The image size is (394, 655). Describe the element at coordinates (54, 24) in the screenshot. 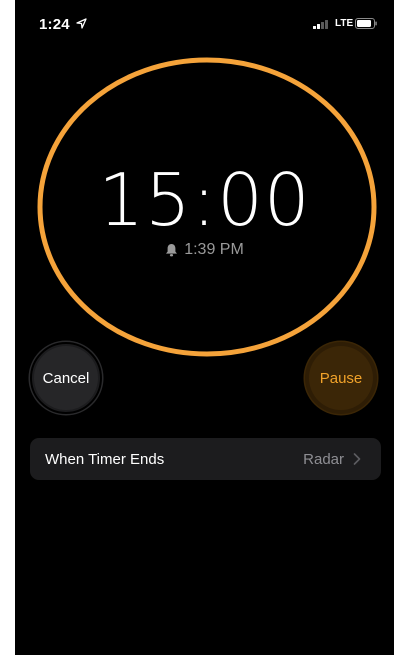

I see `status-time: 1:24` at that location.